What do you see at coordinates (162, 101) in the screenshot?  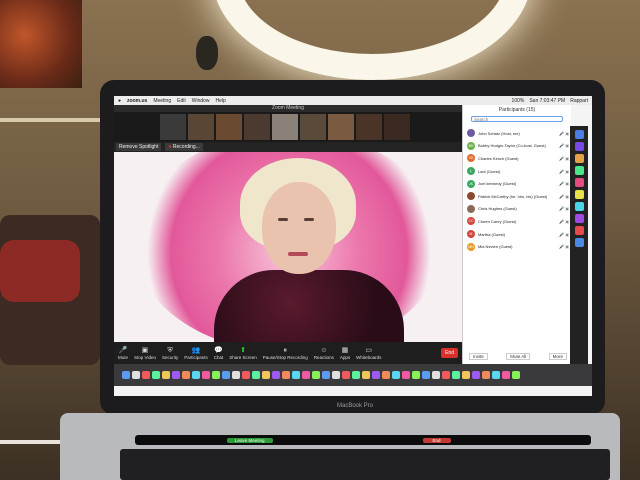 I see `menu-meeting: Meeting` at bounding box center [162, 101].